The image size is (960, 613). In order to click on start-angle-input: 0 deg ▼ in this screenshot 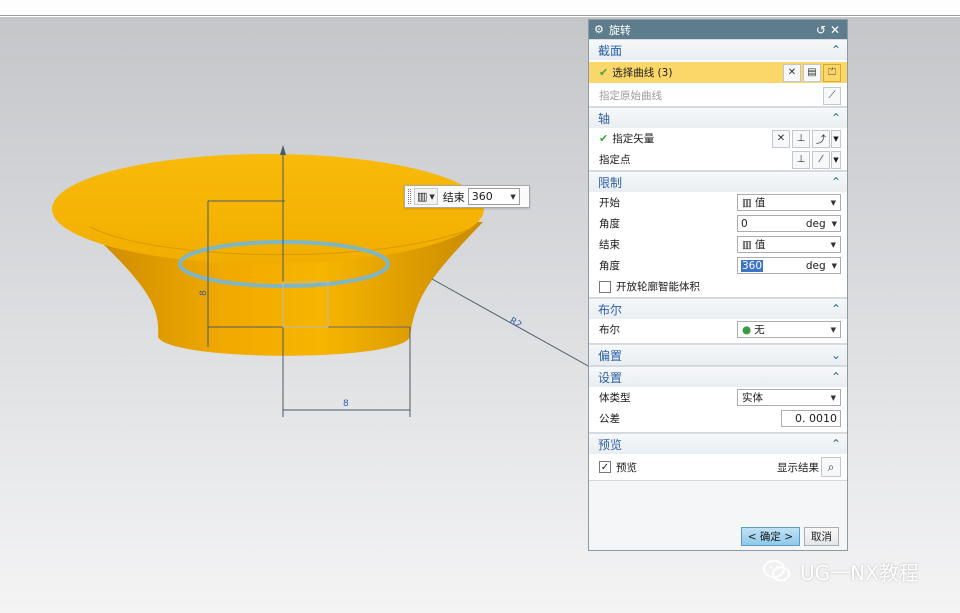, I will do `click(789, 223)`.